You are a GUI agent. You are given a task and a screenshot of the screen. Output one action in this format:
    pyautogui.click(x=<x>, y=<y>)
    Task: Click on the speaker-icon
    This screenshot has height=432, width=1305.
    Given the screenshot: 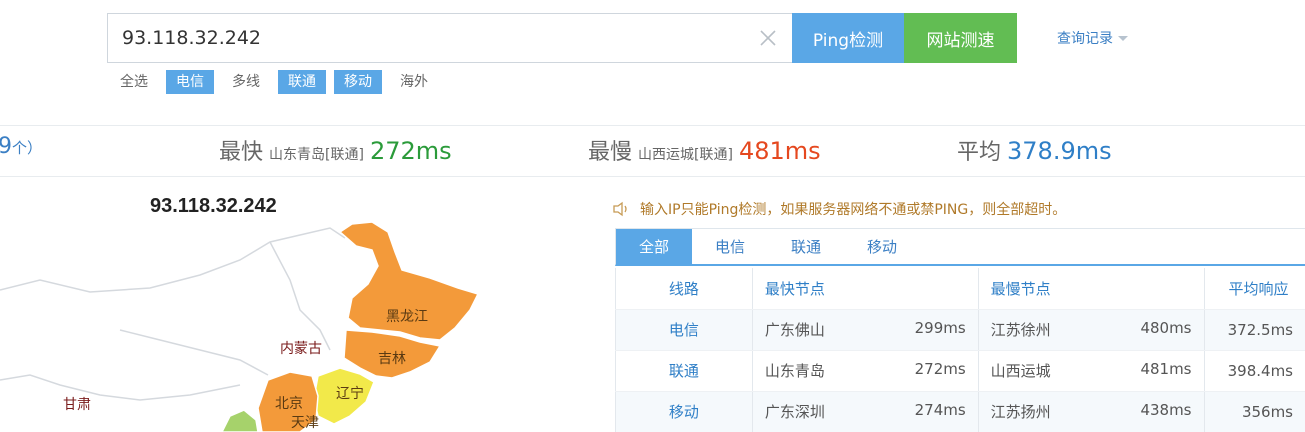 What is the action you would take?
    pyautogui.click(x=620, y=209)
    